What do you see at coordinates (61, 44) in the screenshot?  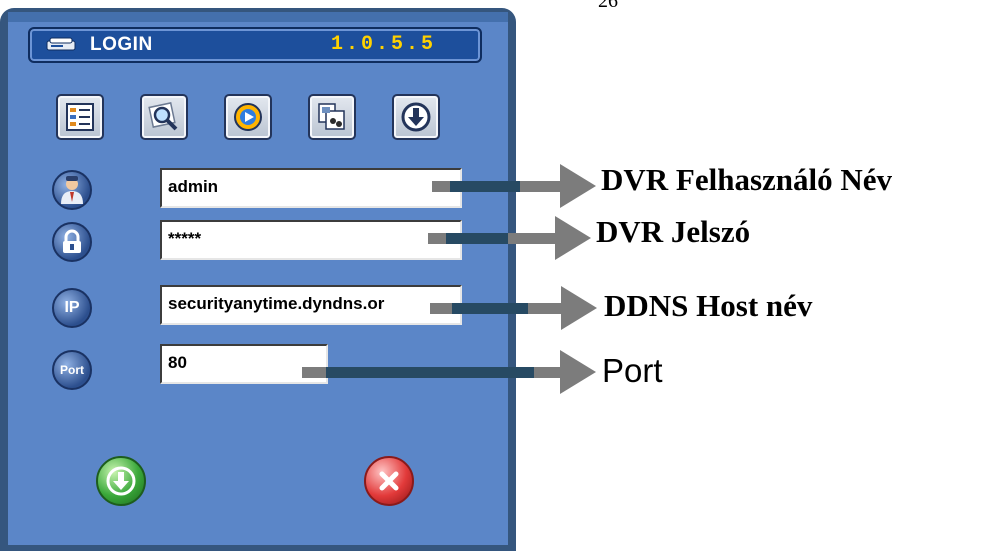 I see `dvr-icon` at bounding box center [61, 44].